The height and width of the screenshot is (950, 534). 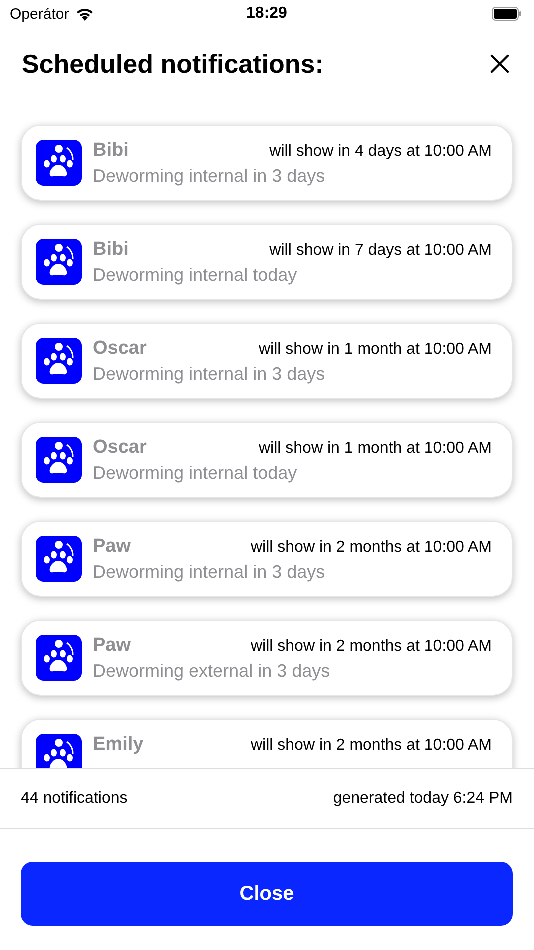 I want to click on schedule-time: will show in 7 days at 10:00 AM, so click(x=381, y=251).